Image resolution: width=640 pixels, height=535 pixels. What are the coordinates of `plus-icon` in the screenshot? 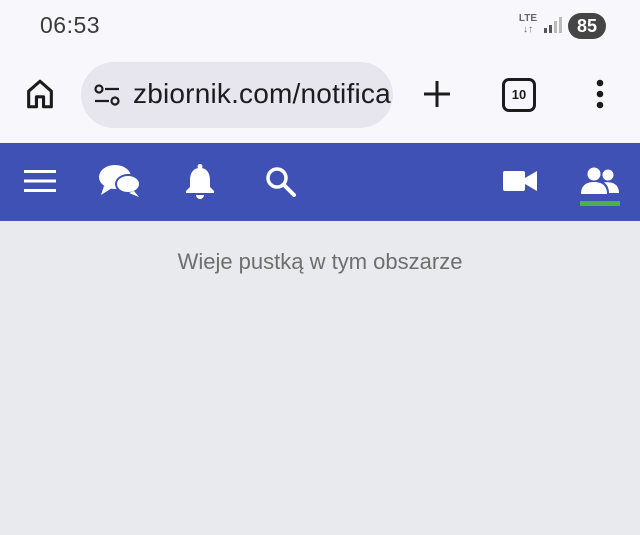 It's located at (437, 94).